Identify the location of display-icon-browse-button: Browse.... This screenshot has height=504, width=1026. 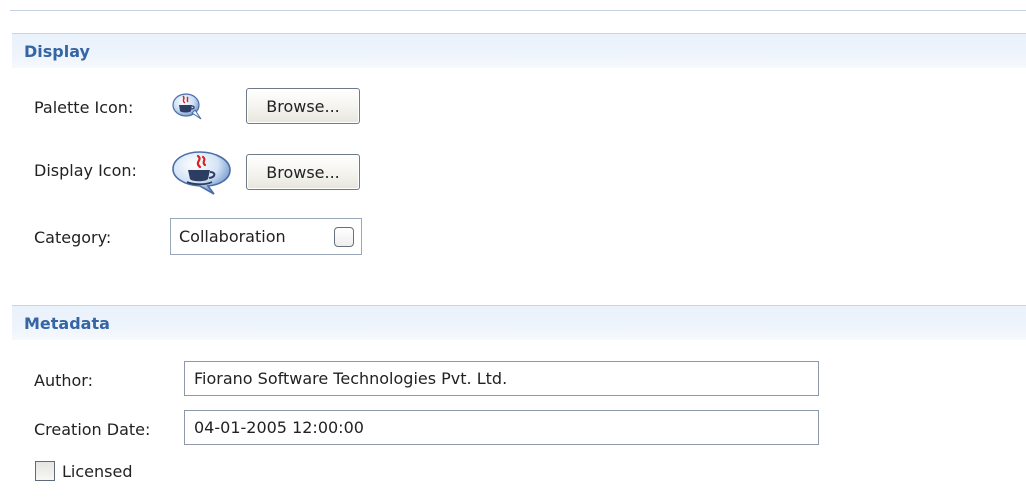
(303, 172).